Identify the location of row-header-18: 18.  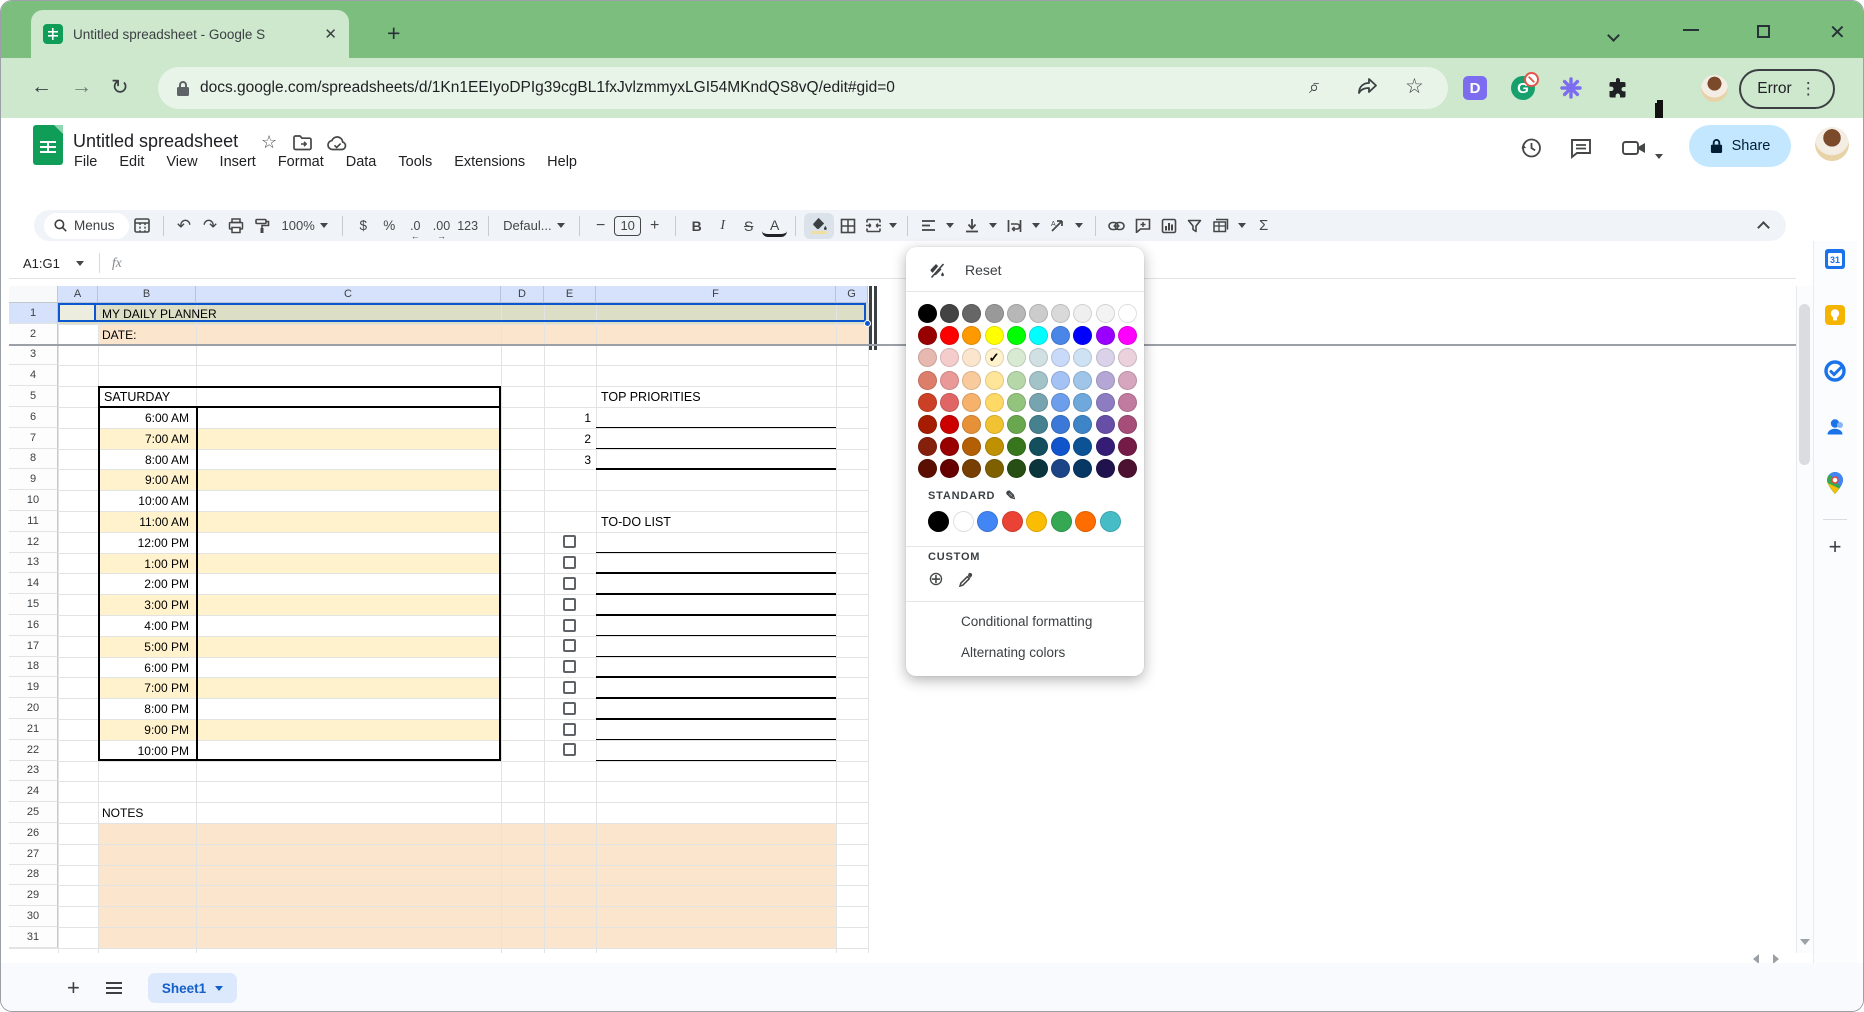
(33, 667).